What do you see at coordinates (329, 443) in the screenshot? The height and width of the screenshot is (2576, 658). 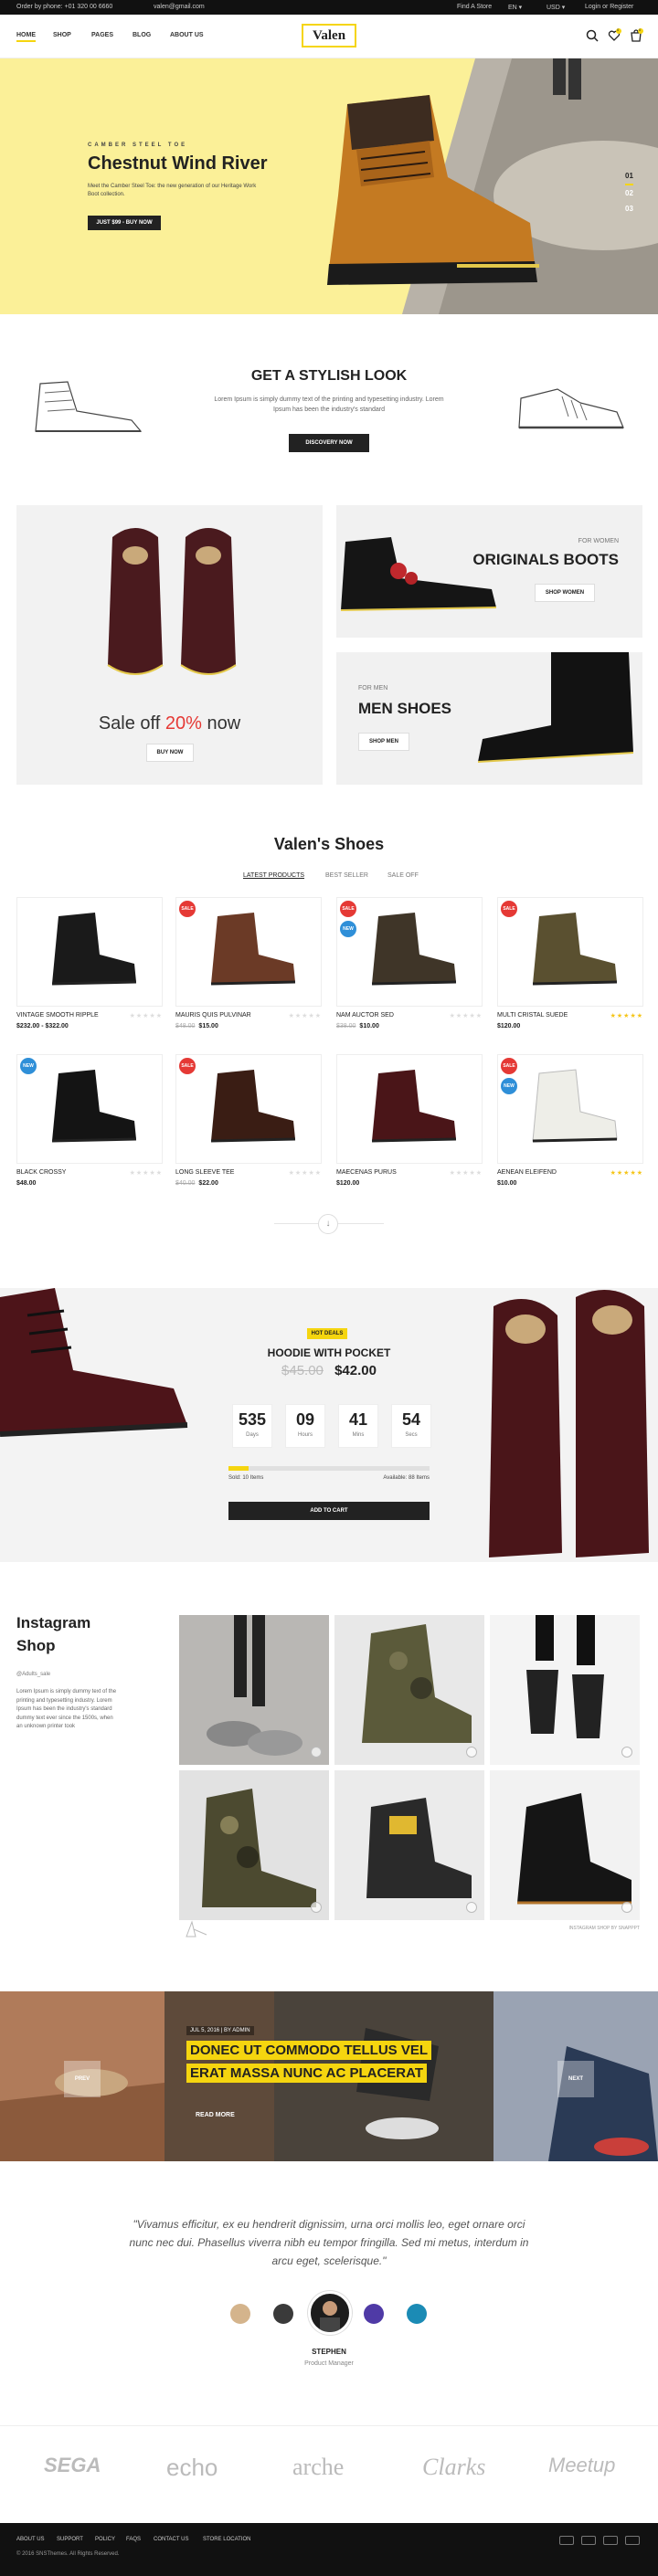 I see `discovery-button: DISCOVERY NOW` at bounding box center [329, 443].